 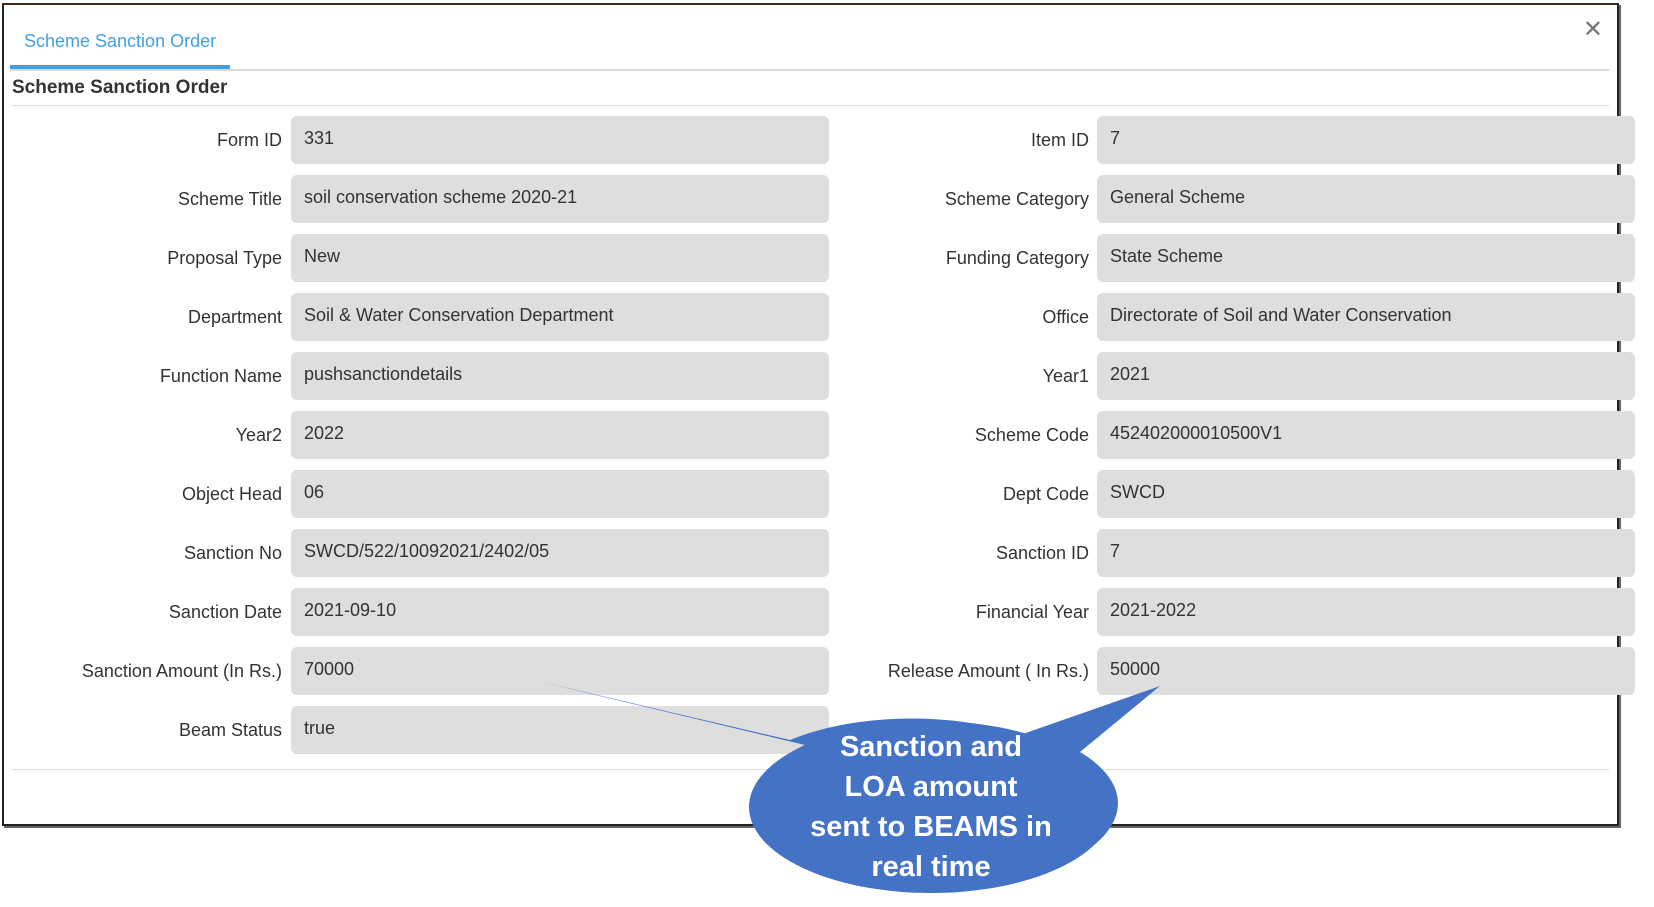 What do you see at coordinates (931, 867) in the screenshot?
I see `callout-line: real time` at bounding box center [931, 867].